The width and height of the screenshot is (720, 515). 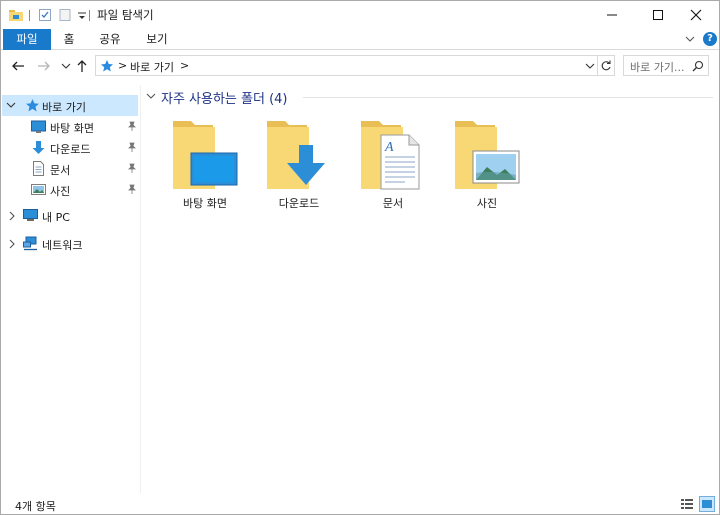 What do you see at coordinates (205, 155) in the screenshot?
I see `desktop-folder-icon` at bounding box center [205, 155].